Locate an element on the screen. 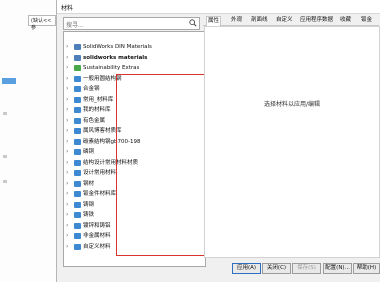 This screenshot has width=380, height=282. tree-item-label: 铸钢 is located at coordinates (89, 204).